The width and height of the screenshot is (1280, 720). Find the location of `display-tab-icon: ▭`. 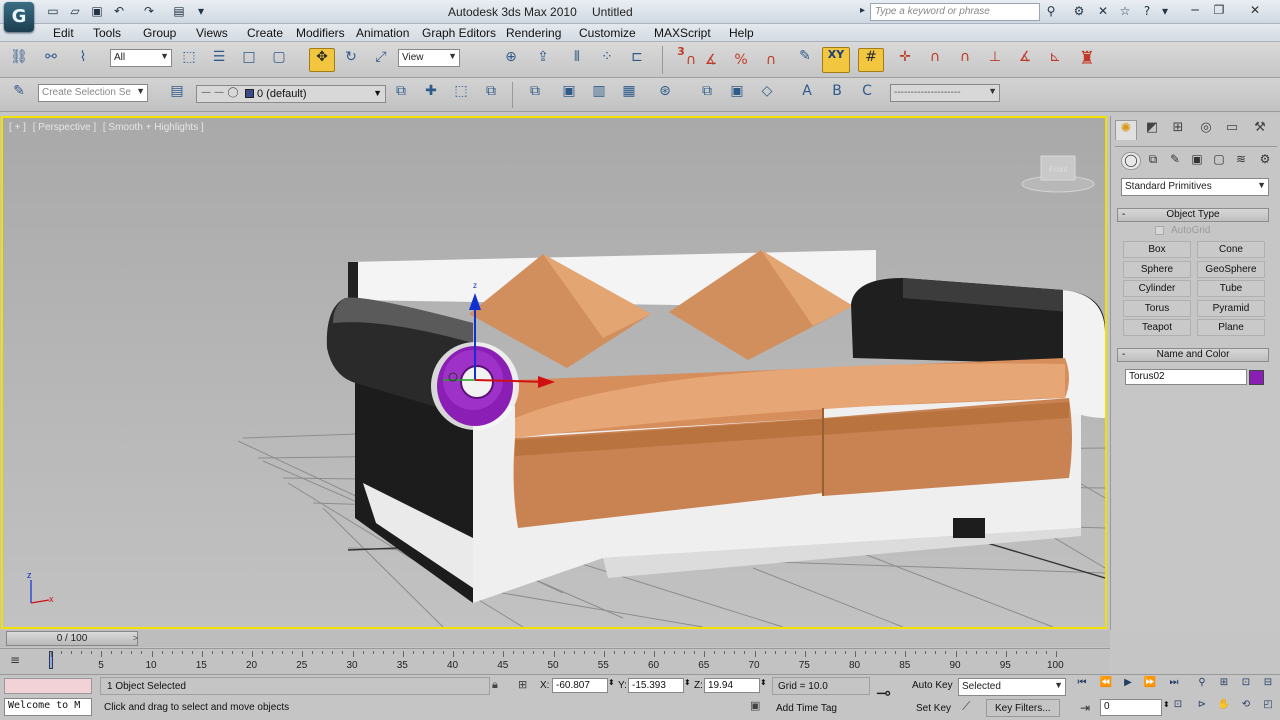

display-tab-icon: ▭ is located at coordinates (1232, 130).